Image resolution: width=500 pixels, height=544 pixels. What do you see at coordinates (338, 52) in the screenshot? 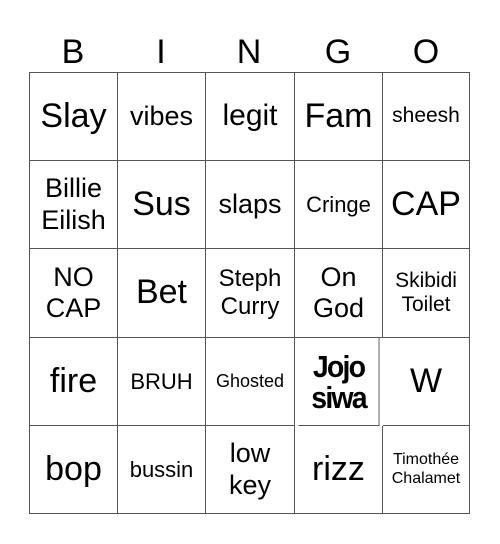
I see `header-letter-g: G` at bounding box center [338, 52].